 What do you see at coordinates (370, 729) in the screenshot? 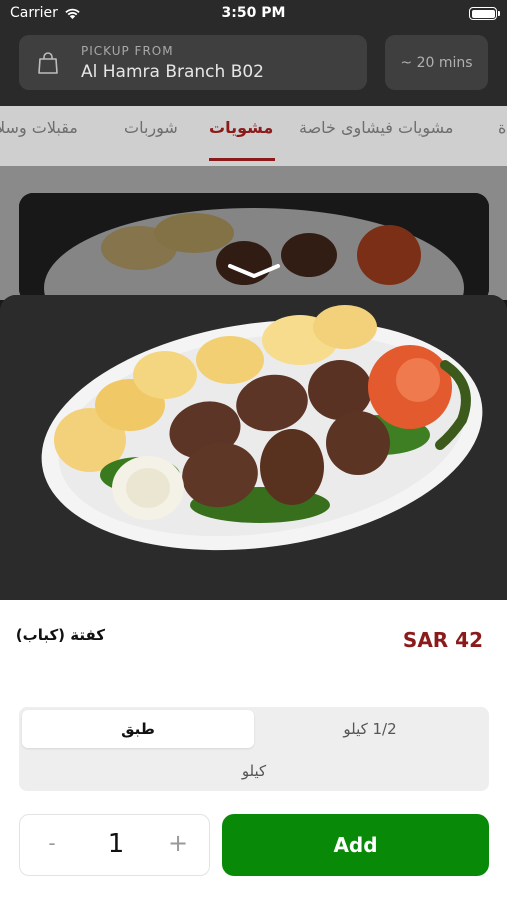
I see `option-half-kilo: 1/2 كيلو` at bounding box center [370, 729].